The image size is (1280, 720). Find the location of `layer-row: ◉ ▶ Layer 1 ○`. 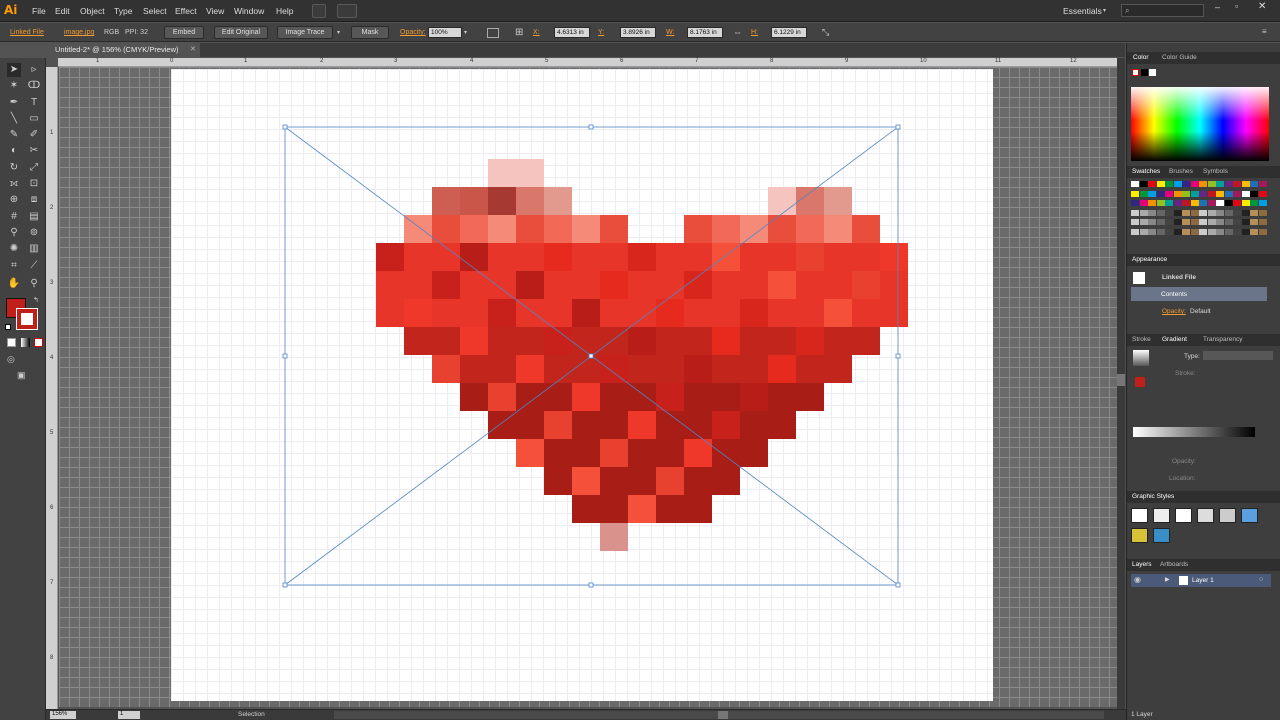

layer-row: ◉ ▶ Layer 1 ○ is located at coordinates (1201, 580).